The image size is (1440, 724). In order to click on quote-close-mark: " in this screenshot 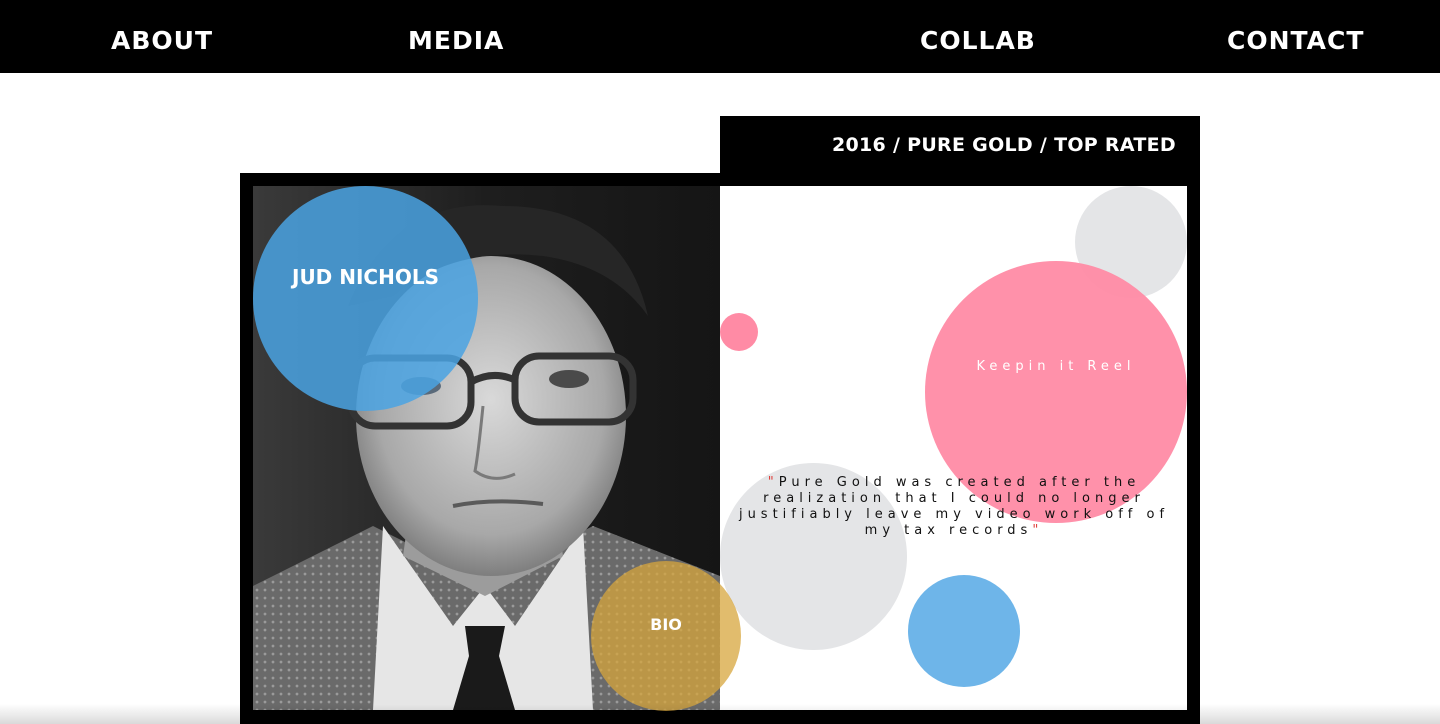, I will do `click(1038, 530)`.